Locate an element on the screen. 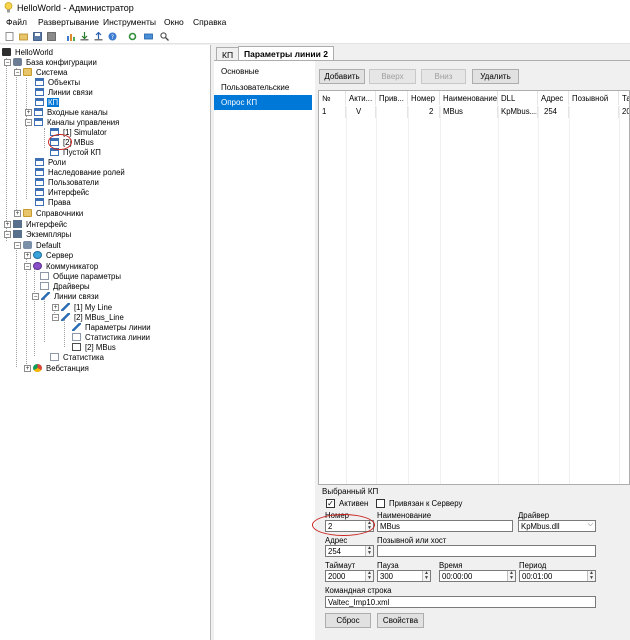  tree-node-input-channels: + Входные каналы is located at coordinates (67, 112).